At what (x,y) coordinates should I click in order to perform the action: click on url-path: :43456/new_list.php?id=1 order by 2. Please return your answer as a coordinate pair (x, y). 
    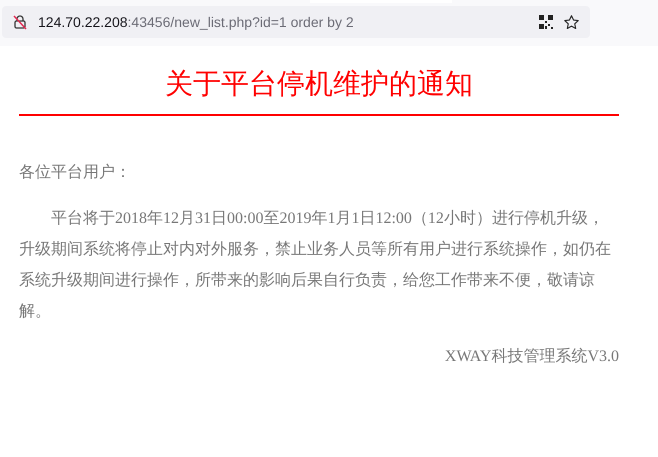
    Looking at the image, I should click on (241, 22).